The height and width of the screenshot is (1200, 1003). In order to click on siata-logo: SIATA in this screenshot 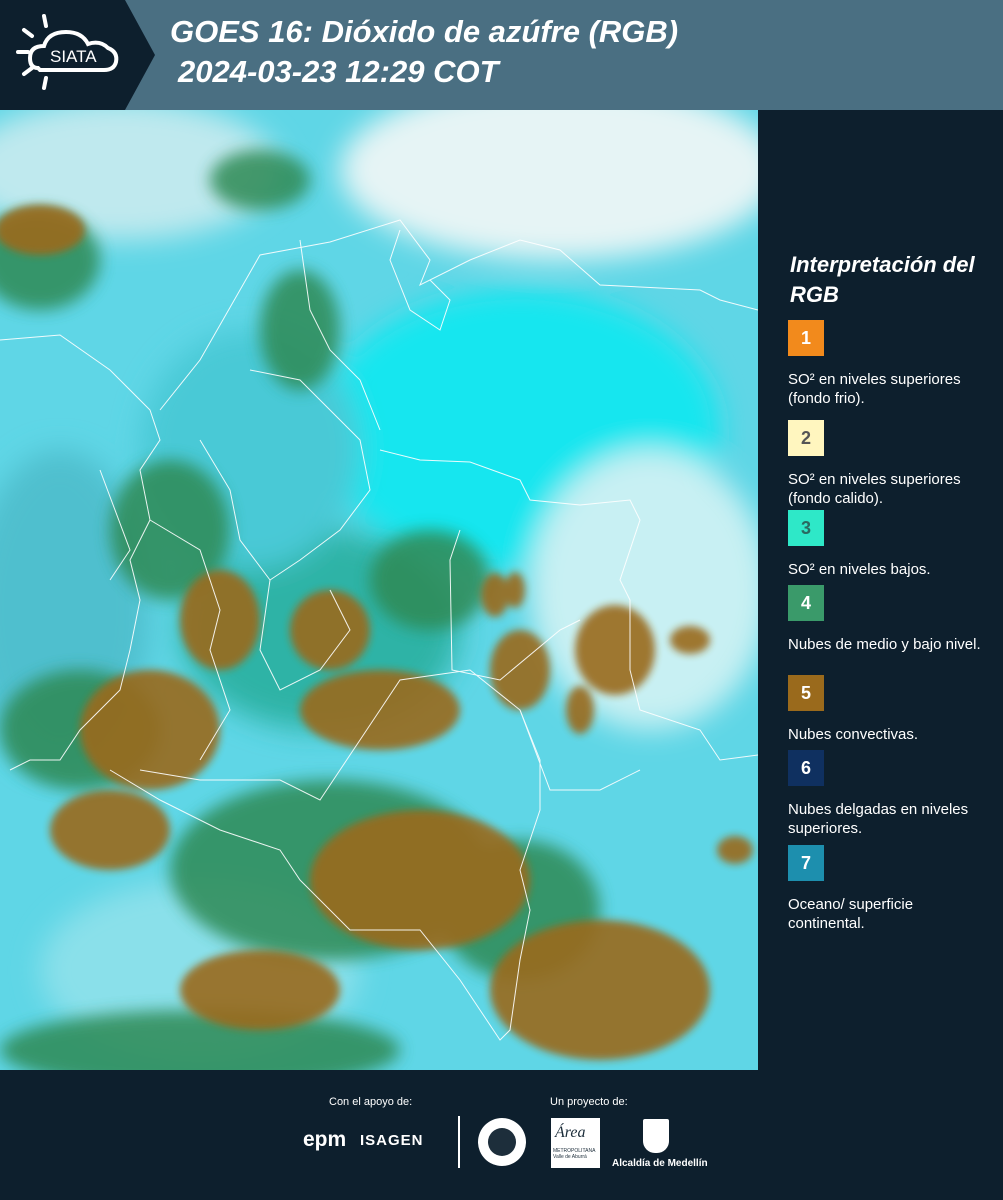, I will do `click(77, 55)`.